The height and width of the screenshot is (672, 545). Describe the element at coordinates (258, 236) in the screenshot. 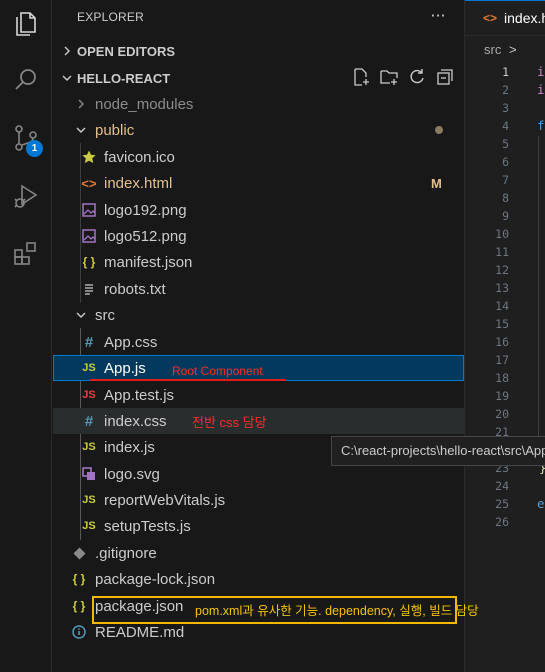

I see `tree-item-logo512: logo512.png` at that location.